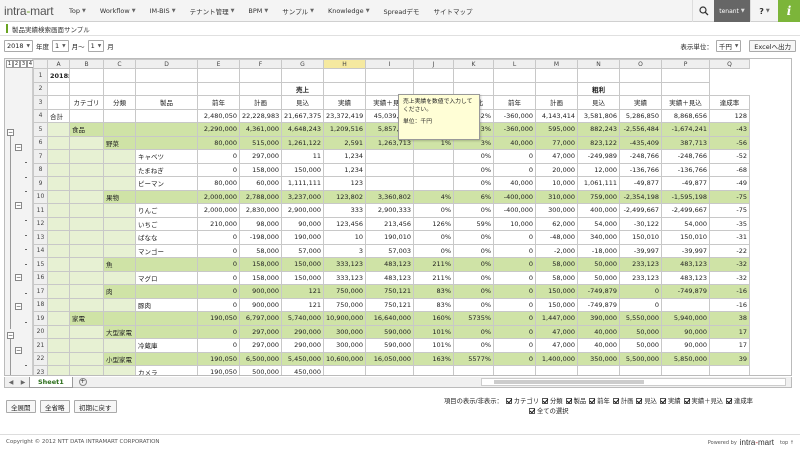  I want to click on grid-cell: 6,500,000, so click(260, 358).